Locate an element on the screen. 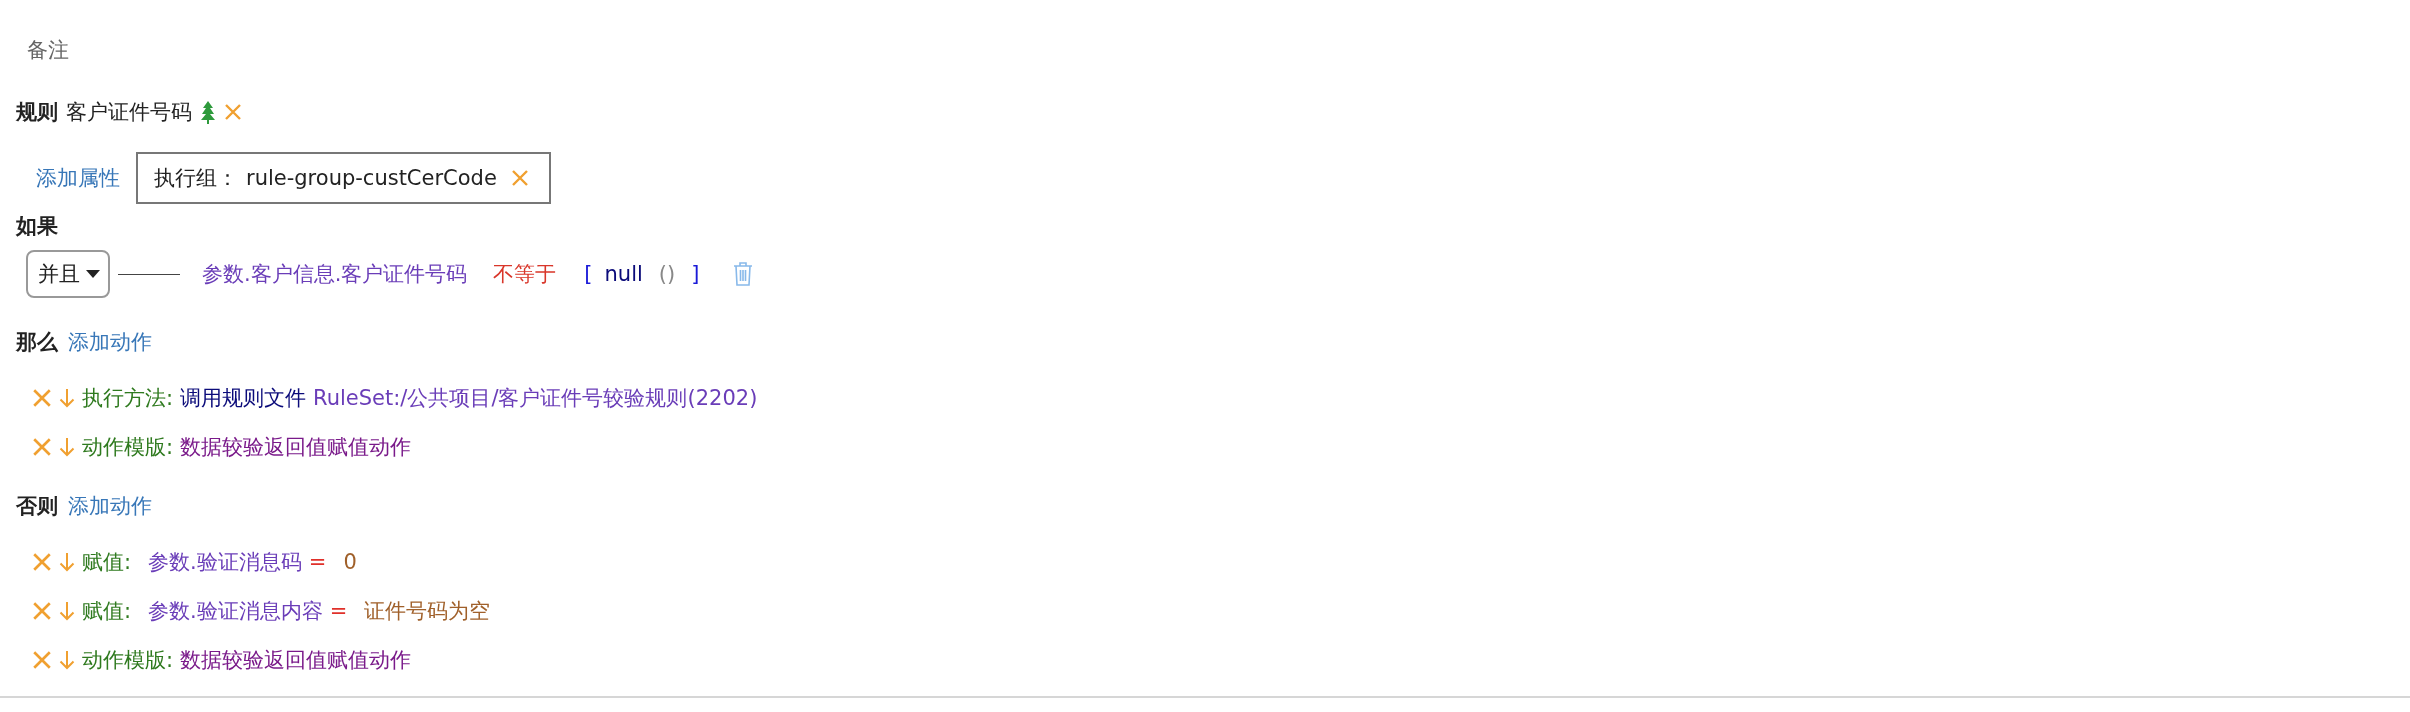 Image resolution: width=2410 pixels, height=712 pixels. method-name: 调用规则文件 is located at coordinates (243, 398).